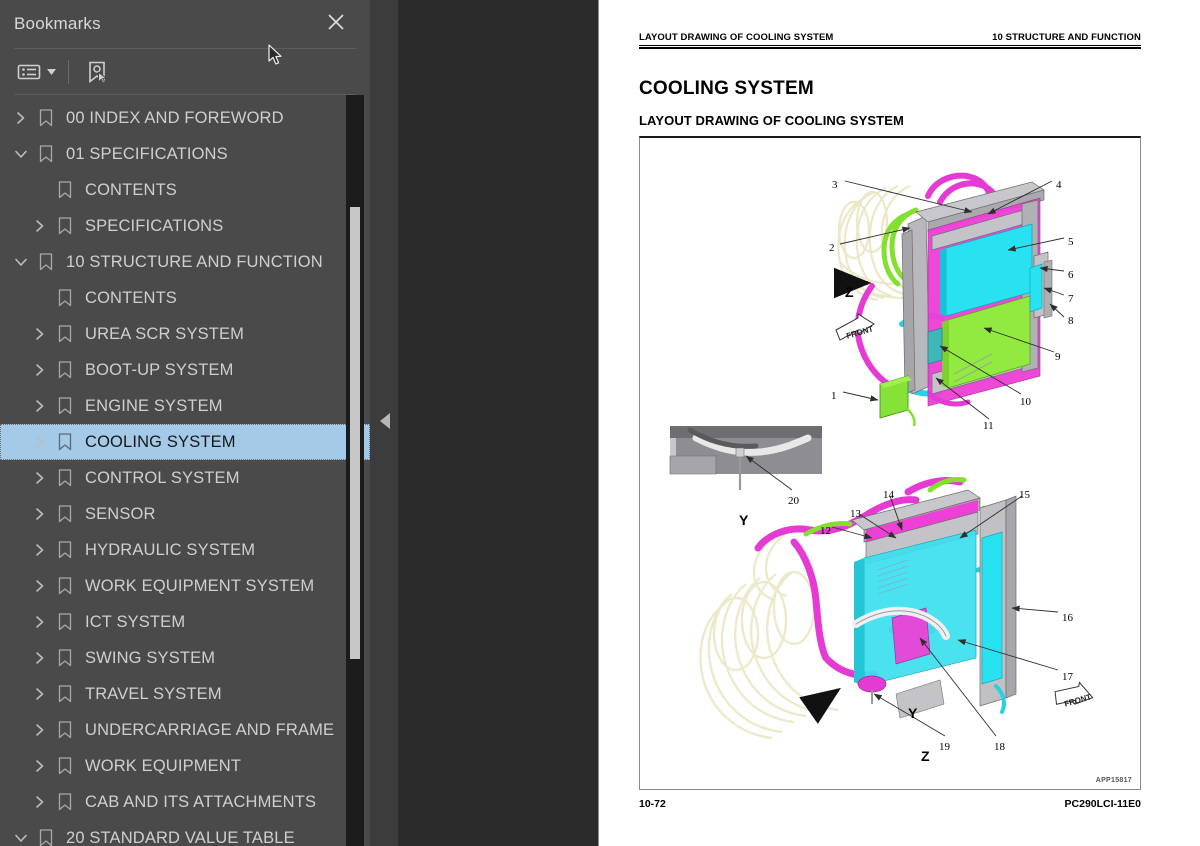 This screenshot has width=1200, height=846. Describe the element at coordinates (1113, 780) in the screenshot. I see `figure-code: APP15817` at that location.